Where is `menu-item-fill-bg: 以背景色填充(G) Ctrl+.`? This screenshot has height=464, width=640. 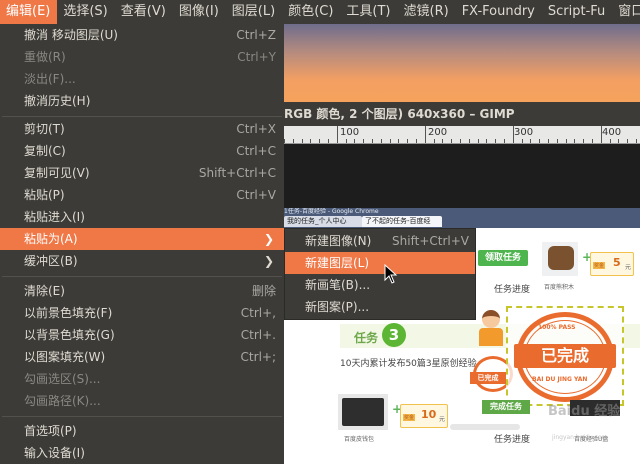
menu-item-fill-bg: 以背景色填充(G) Ctrl+. is located at coordinates (142, 335).